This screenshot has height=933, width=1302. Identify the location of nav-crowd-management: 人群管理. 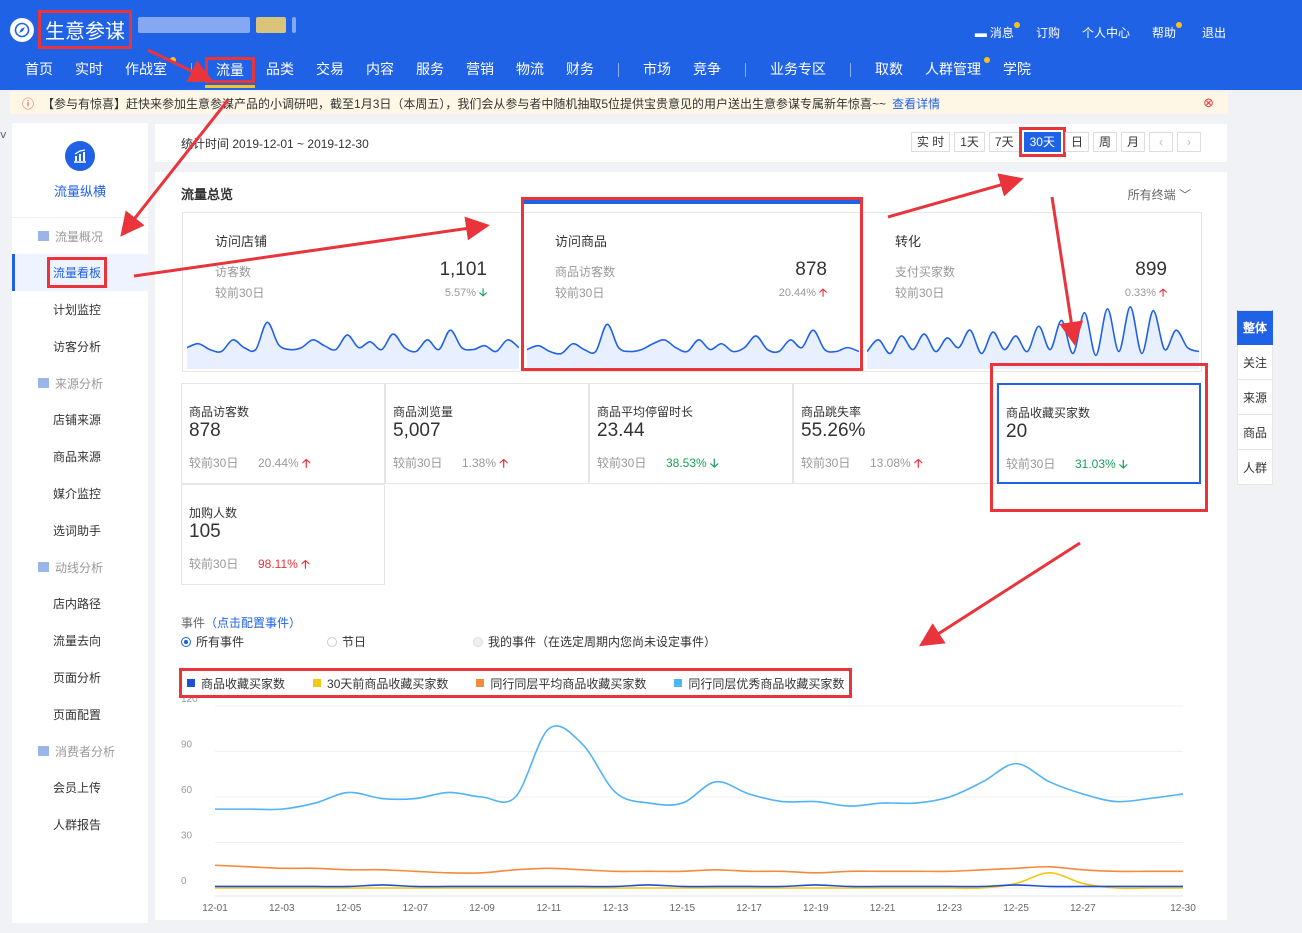
(953, 70).